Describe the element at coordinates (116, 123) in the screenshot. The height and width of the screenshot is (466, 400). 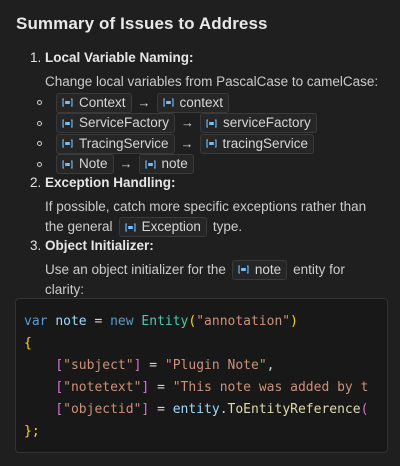
I see `code-chip: ServiceFactory` at that location.